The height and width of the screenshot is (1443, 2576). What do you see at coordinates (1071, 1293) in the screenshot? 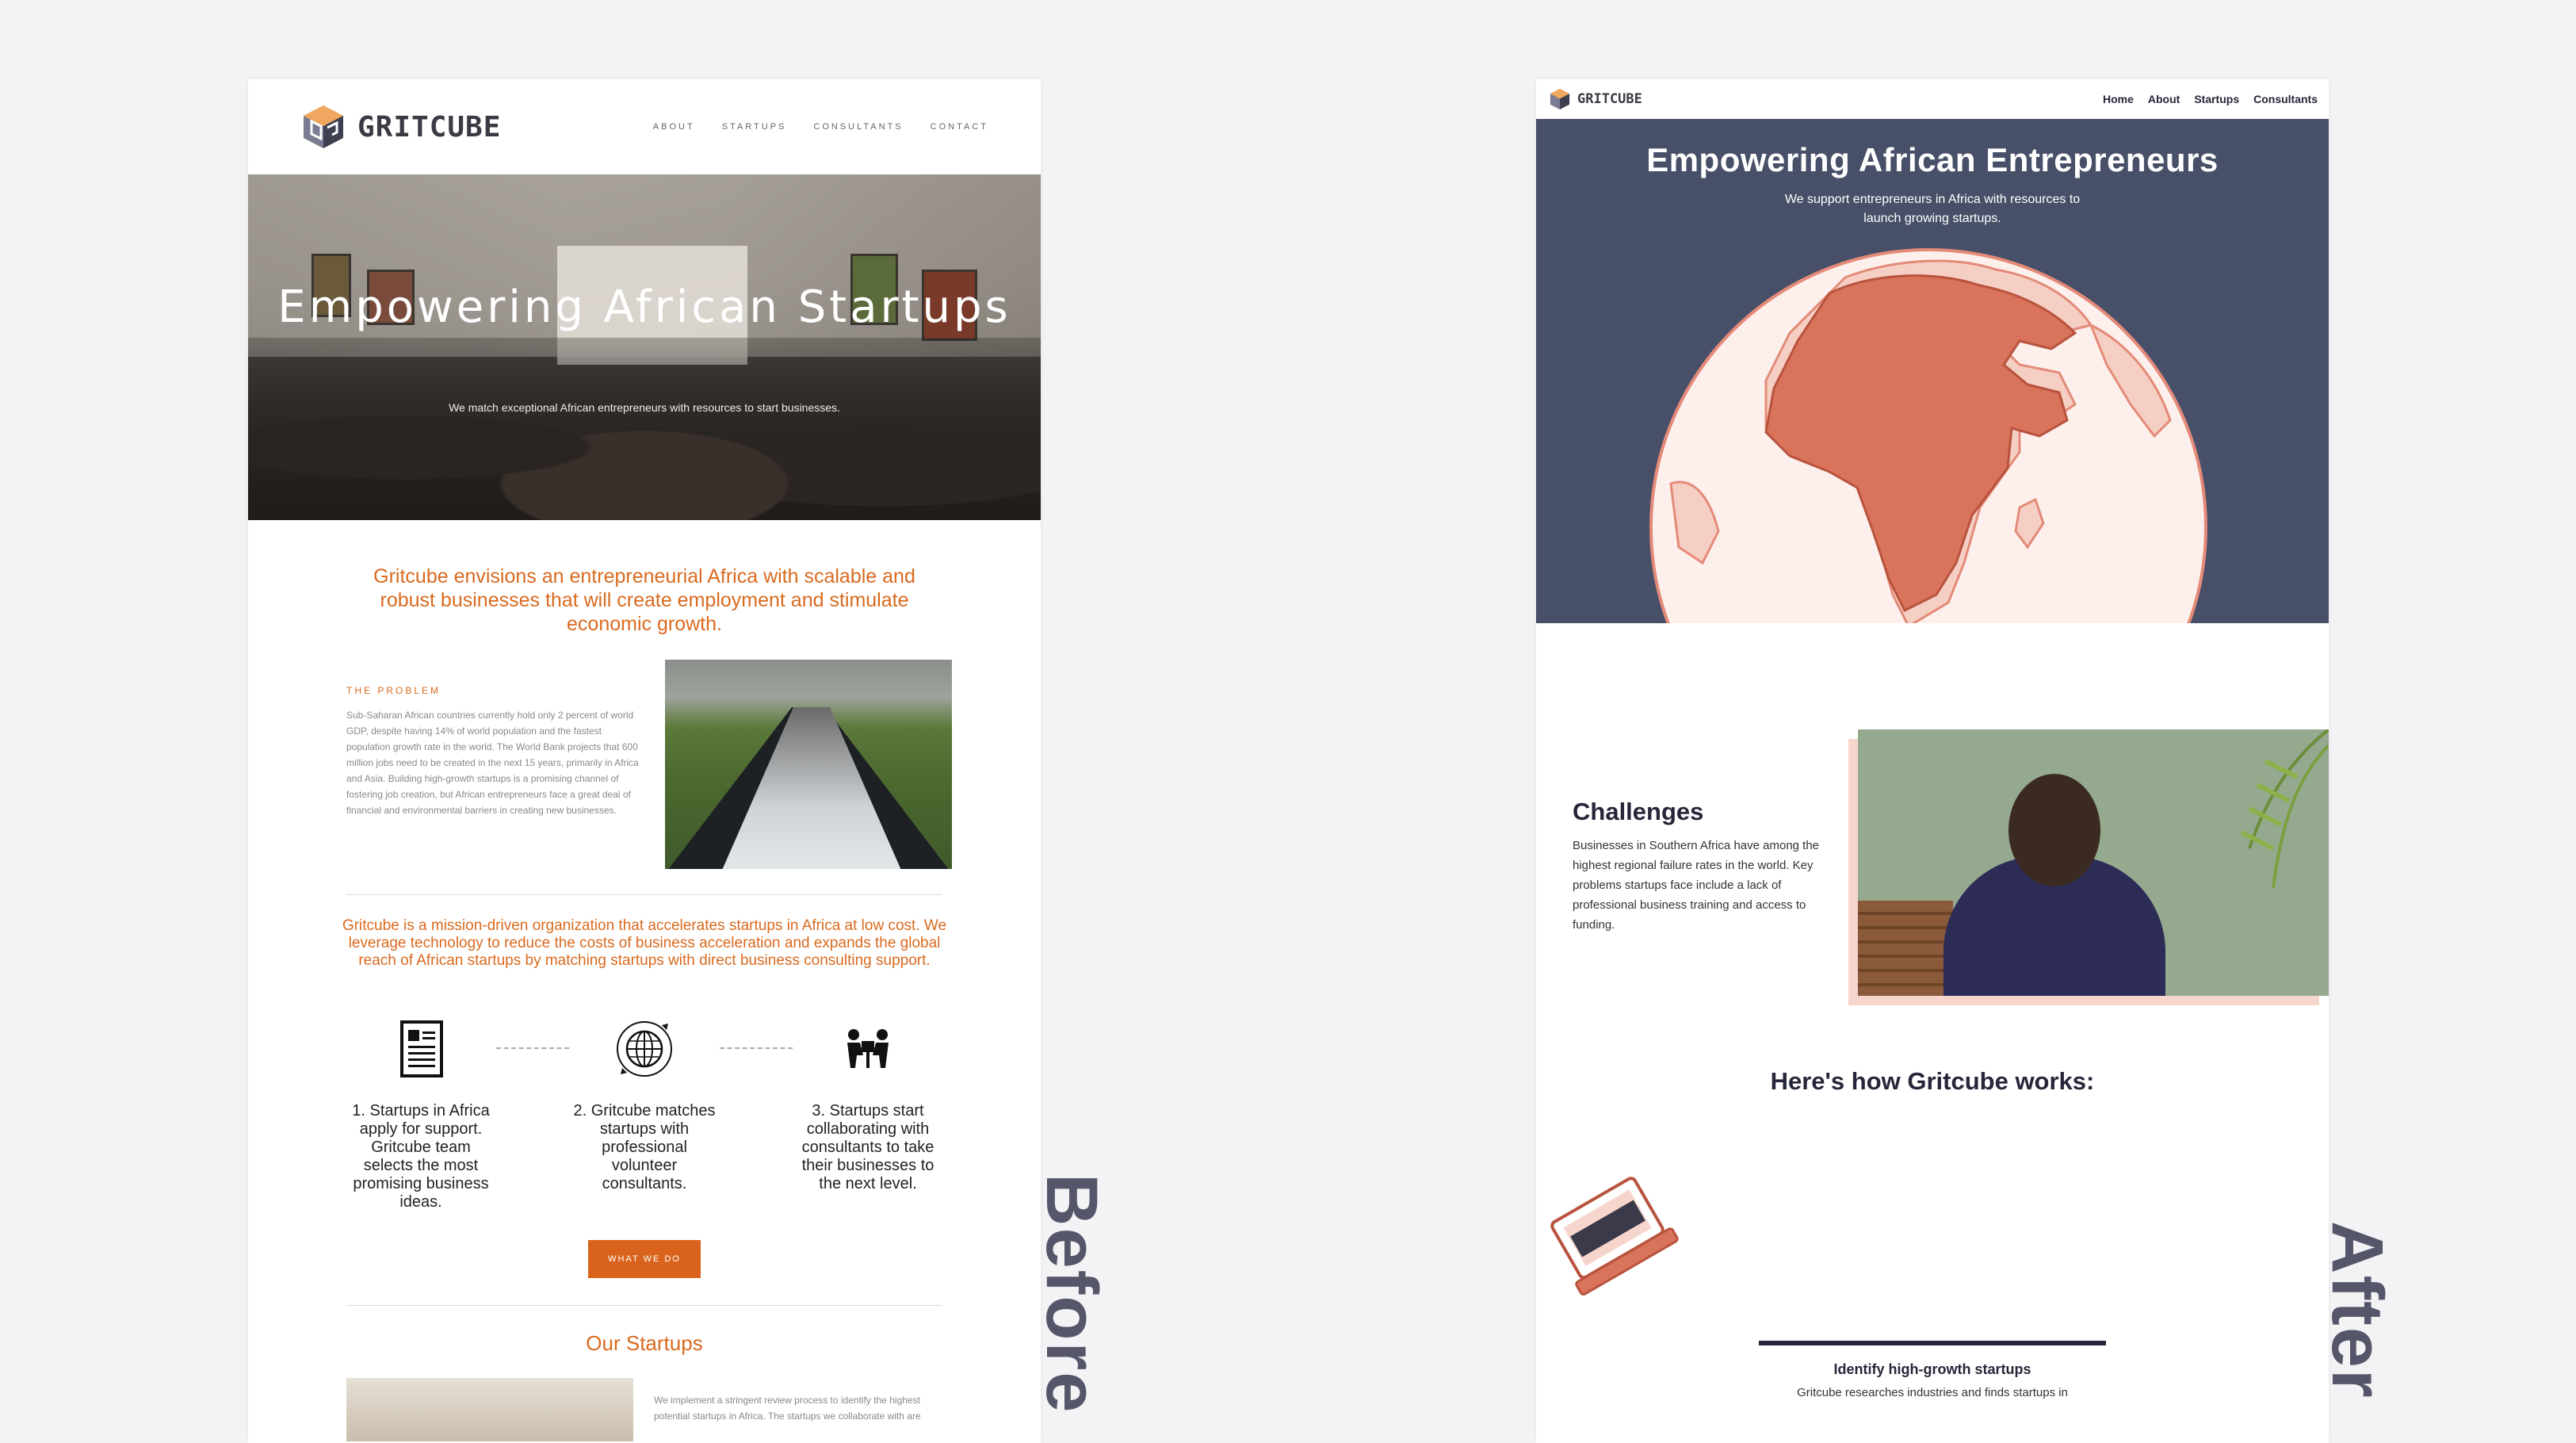
I see `before-label: Before` at bounding box center [1071, 1293].